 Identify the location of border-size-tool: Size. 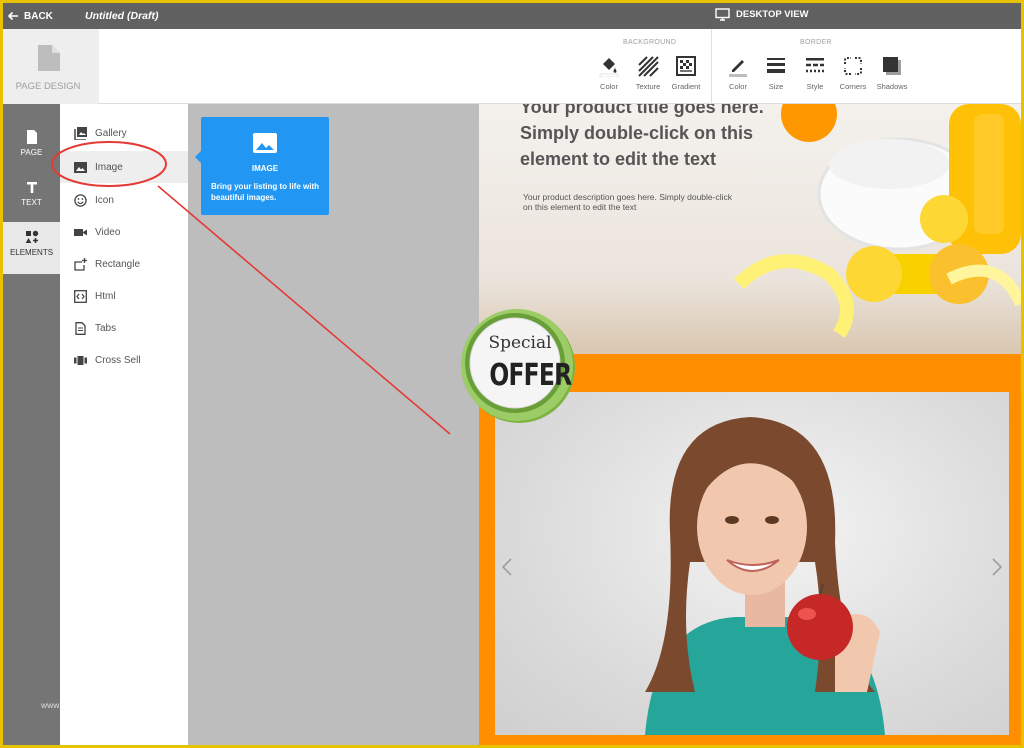
(776, 73).